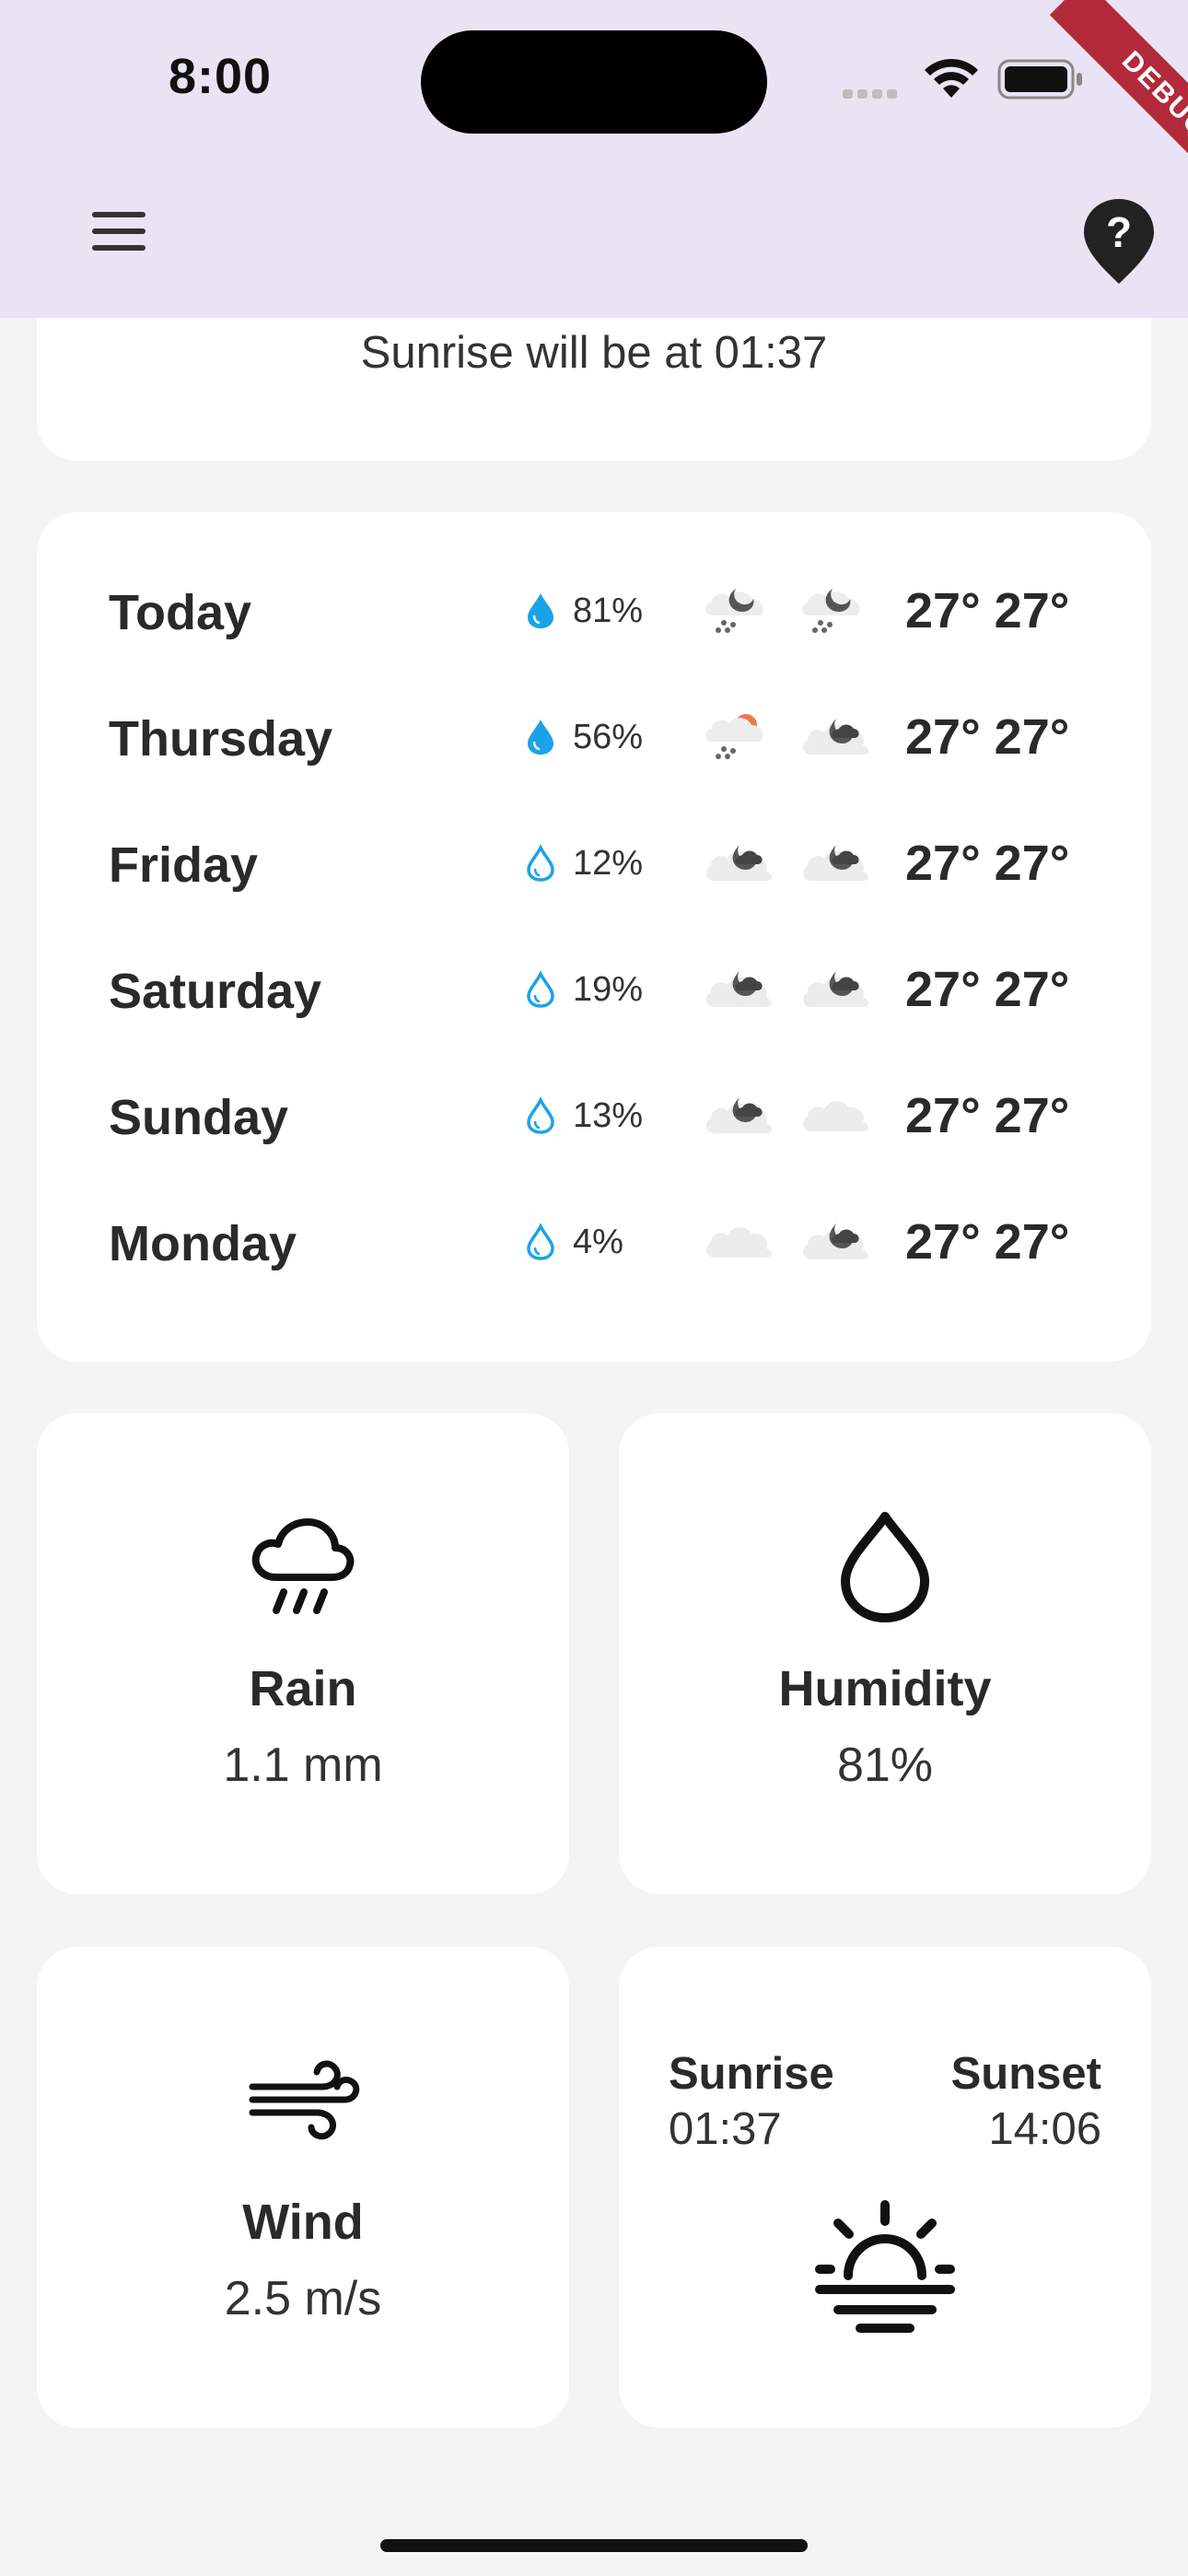  What do you see at coordinates (221, 76) in the screenshot?
I see `status-time: 8:00` at bounding box center [221, 76].